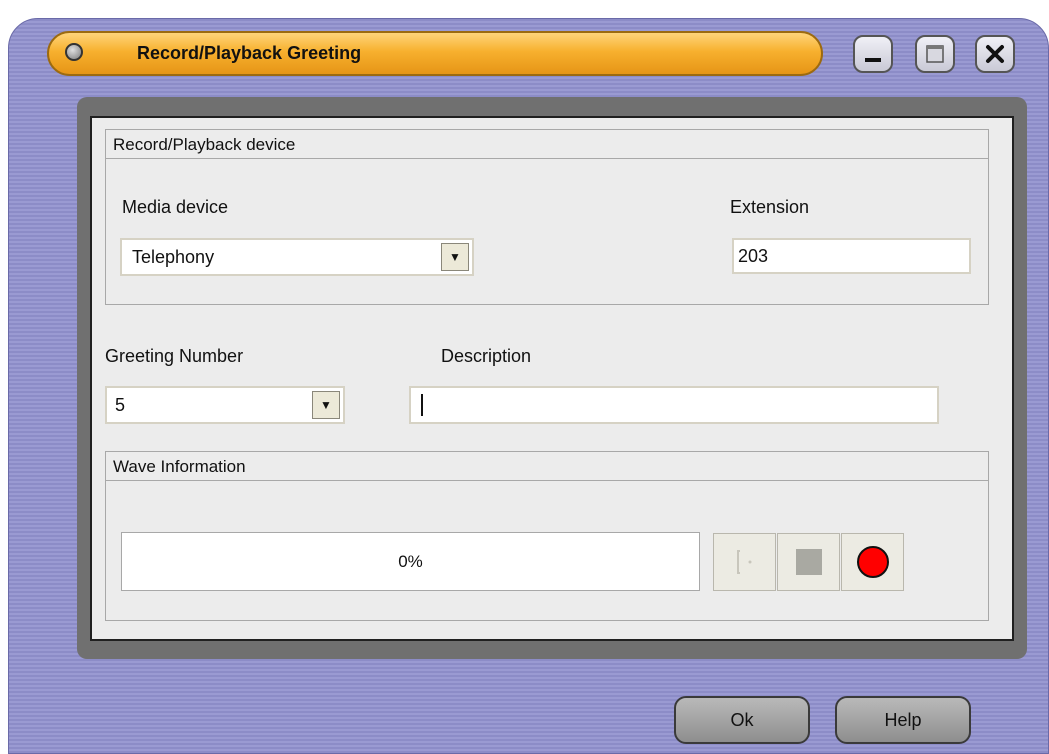 This screenshot has height=754, width=1049. I want to click on stop-icon, so click(808, 562).